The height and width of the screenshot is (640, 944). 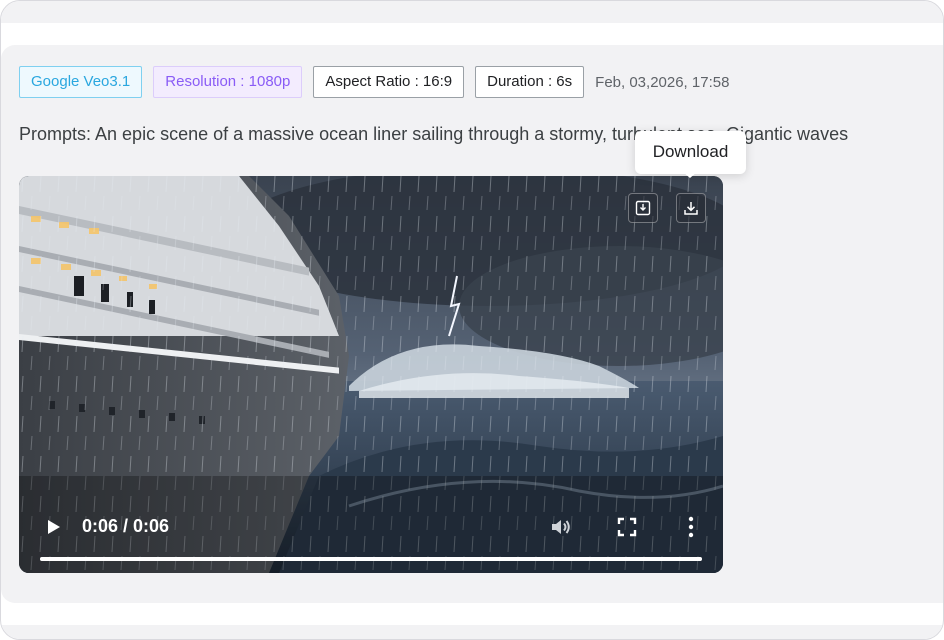 I want to click on download-button, so click(x=691, y=208).